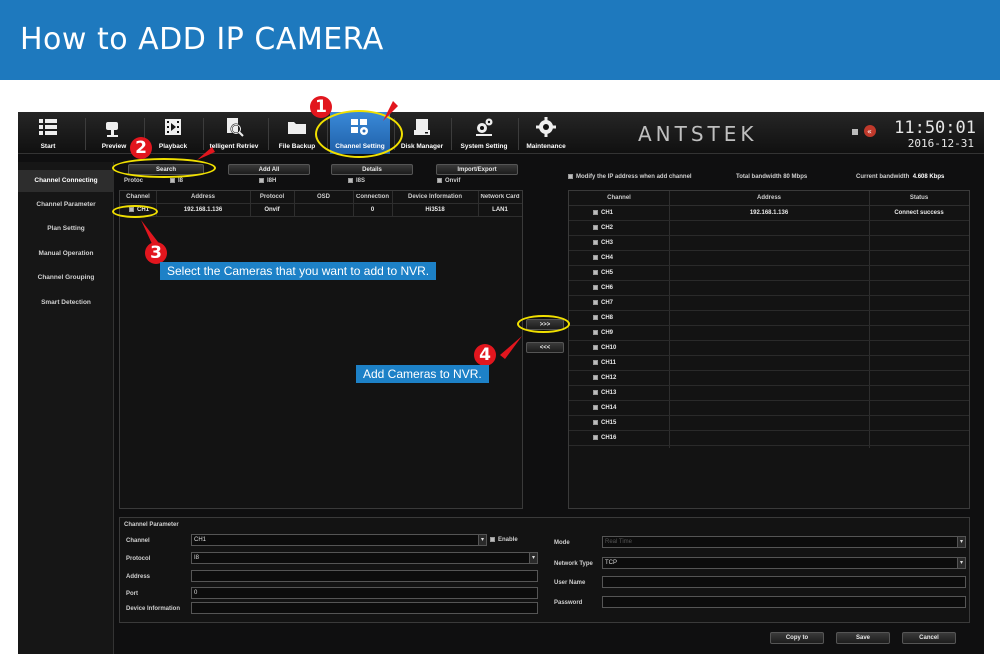 The image size is (1000, 654). Describe the element at coordinates (484, 133) in the screenshot. I see `toolbar-system-setting: System Setting` at that location.